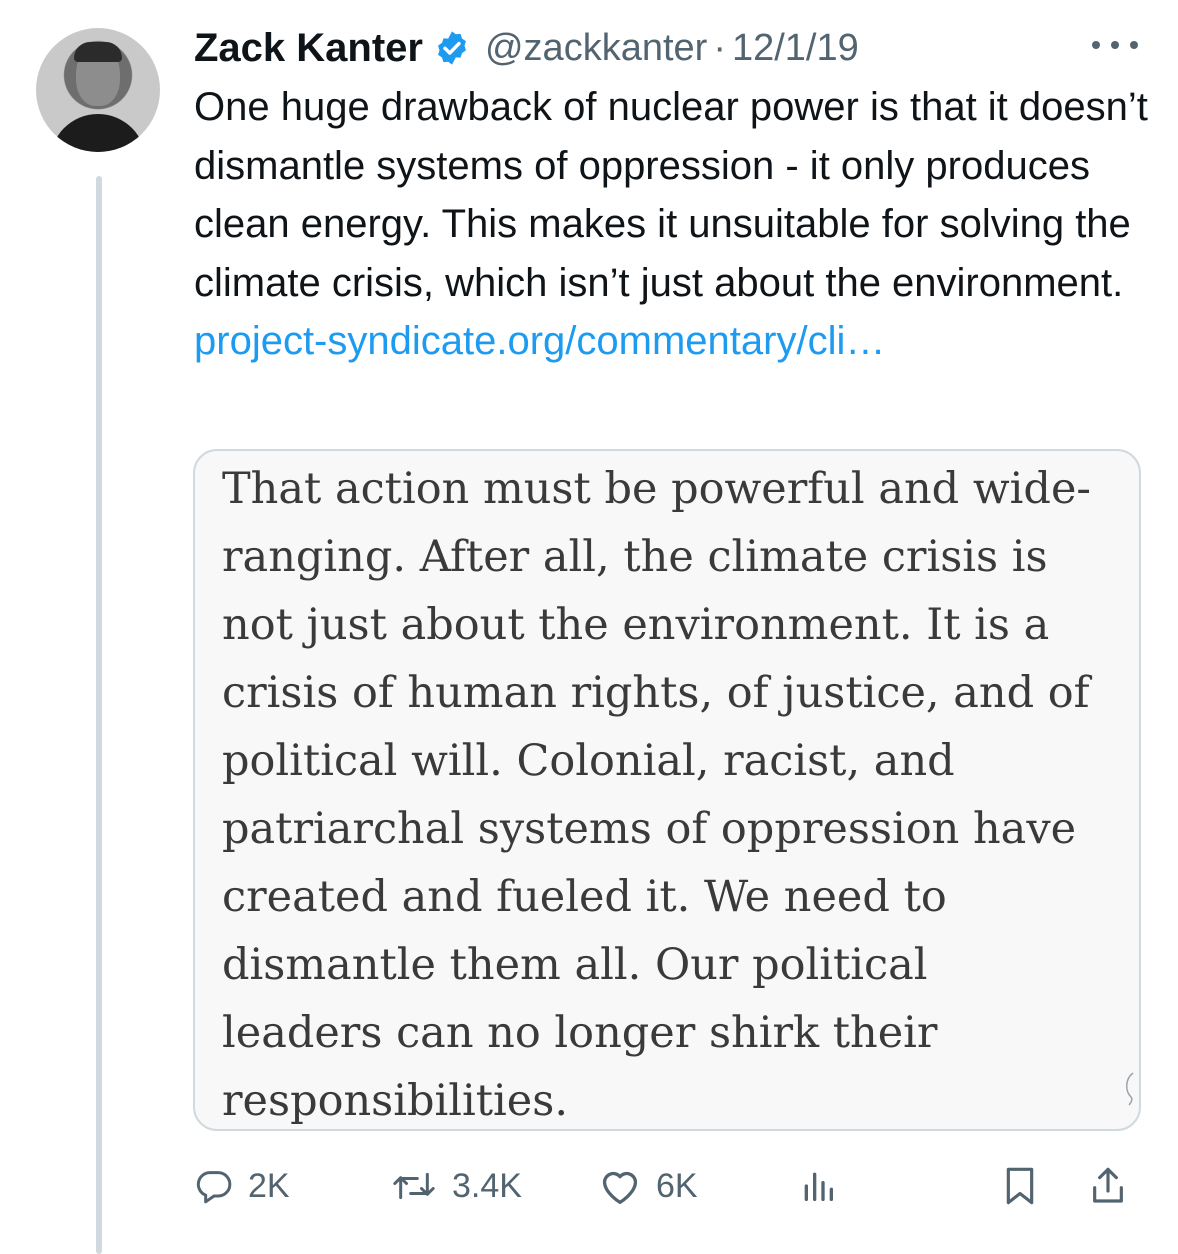 The image size is (1178, 1254). I want to click on reply-count: 2K, so click(269, 1185).